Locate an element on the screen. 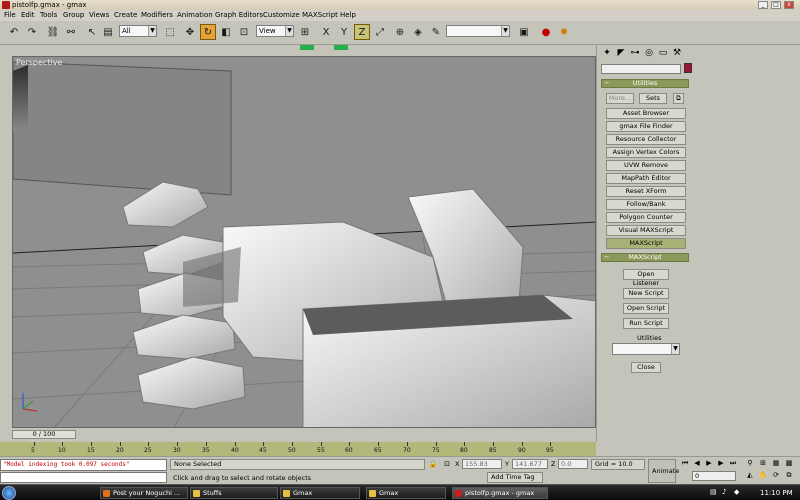 The height and width of the screenshot is (500, 800). use-center-icon: ⊞ is located at coordinates (305, 32).